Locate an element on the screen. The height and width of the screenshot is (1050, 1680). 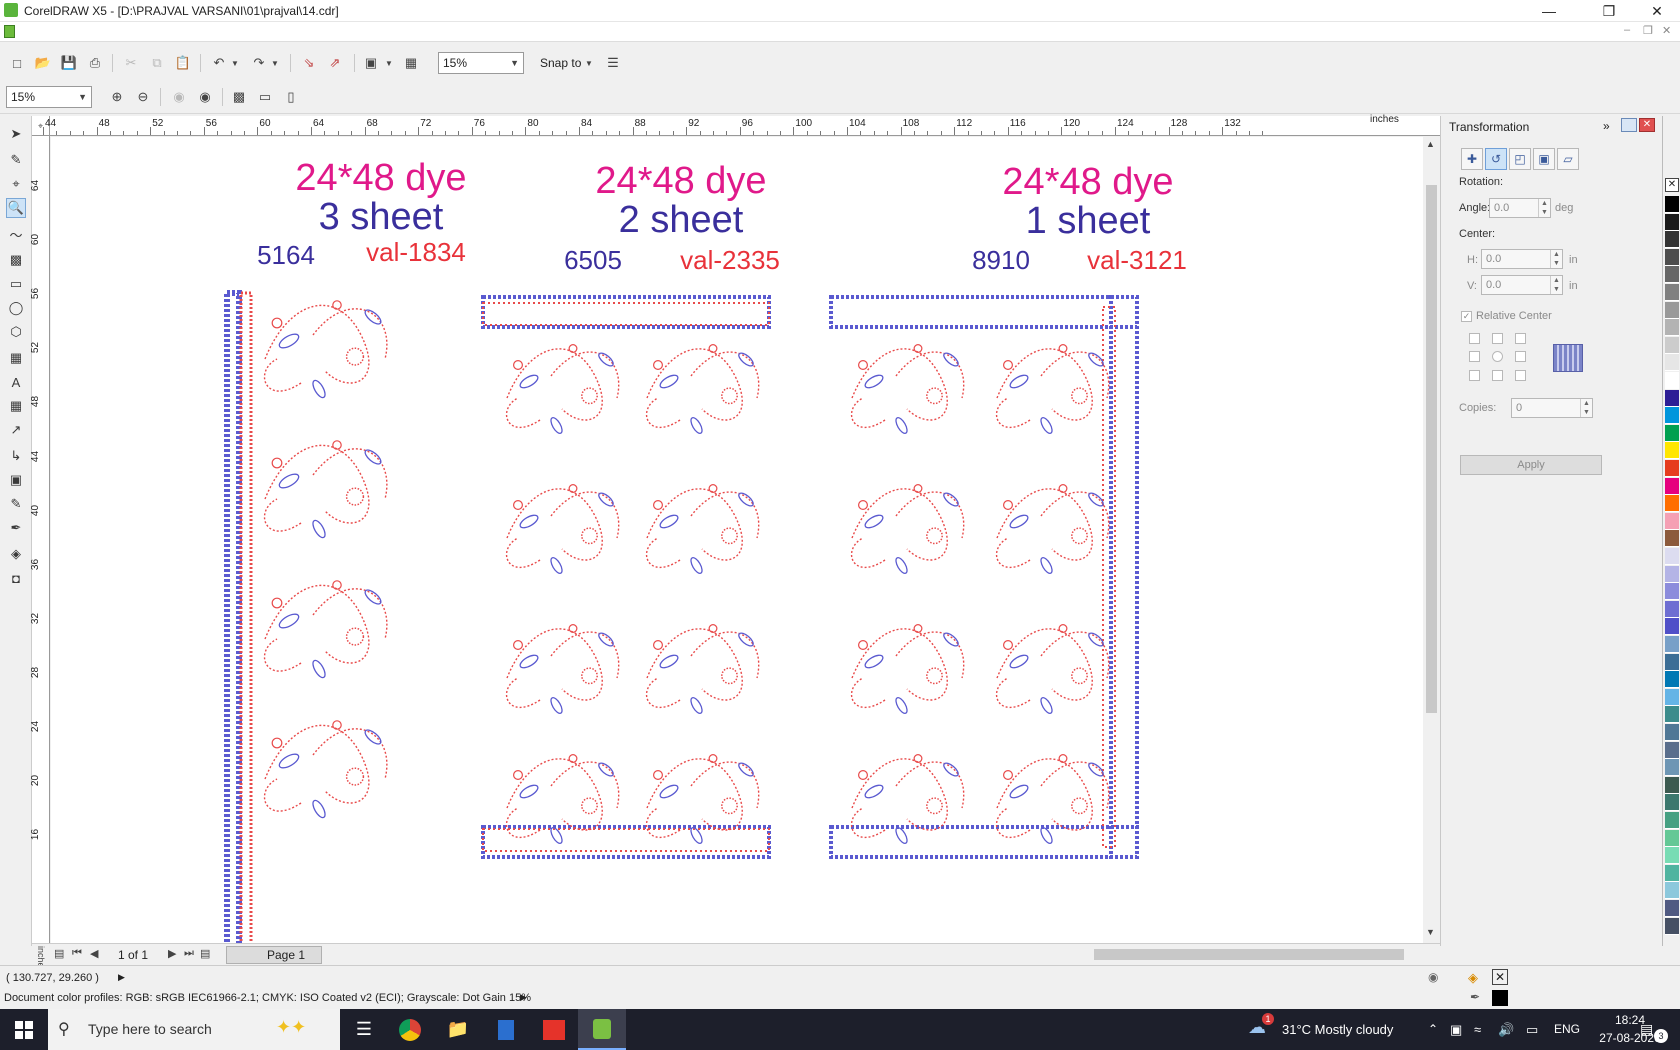
close-button: ✕ is located at coordinates (1657, 11).